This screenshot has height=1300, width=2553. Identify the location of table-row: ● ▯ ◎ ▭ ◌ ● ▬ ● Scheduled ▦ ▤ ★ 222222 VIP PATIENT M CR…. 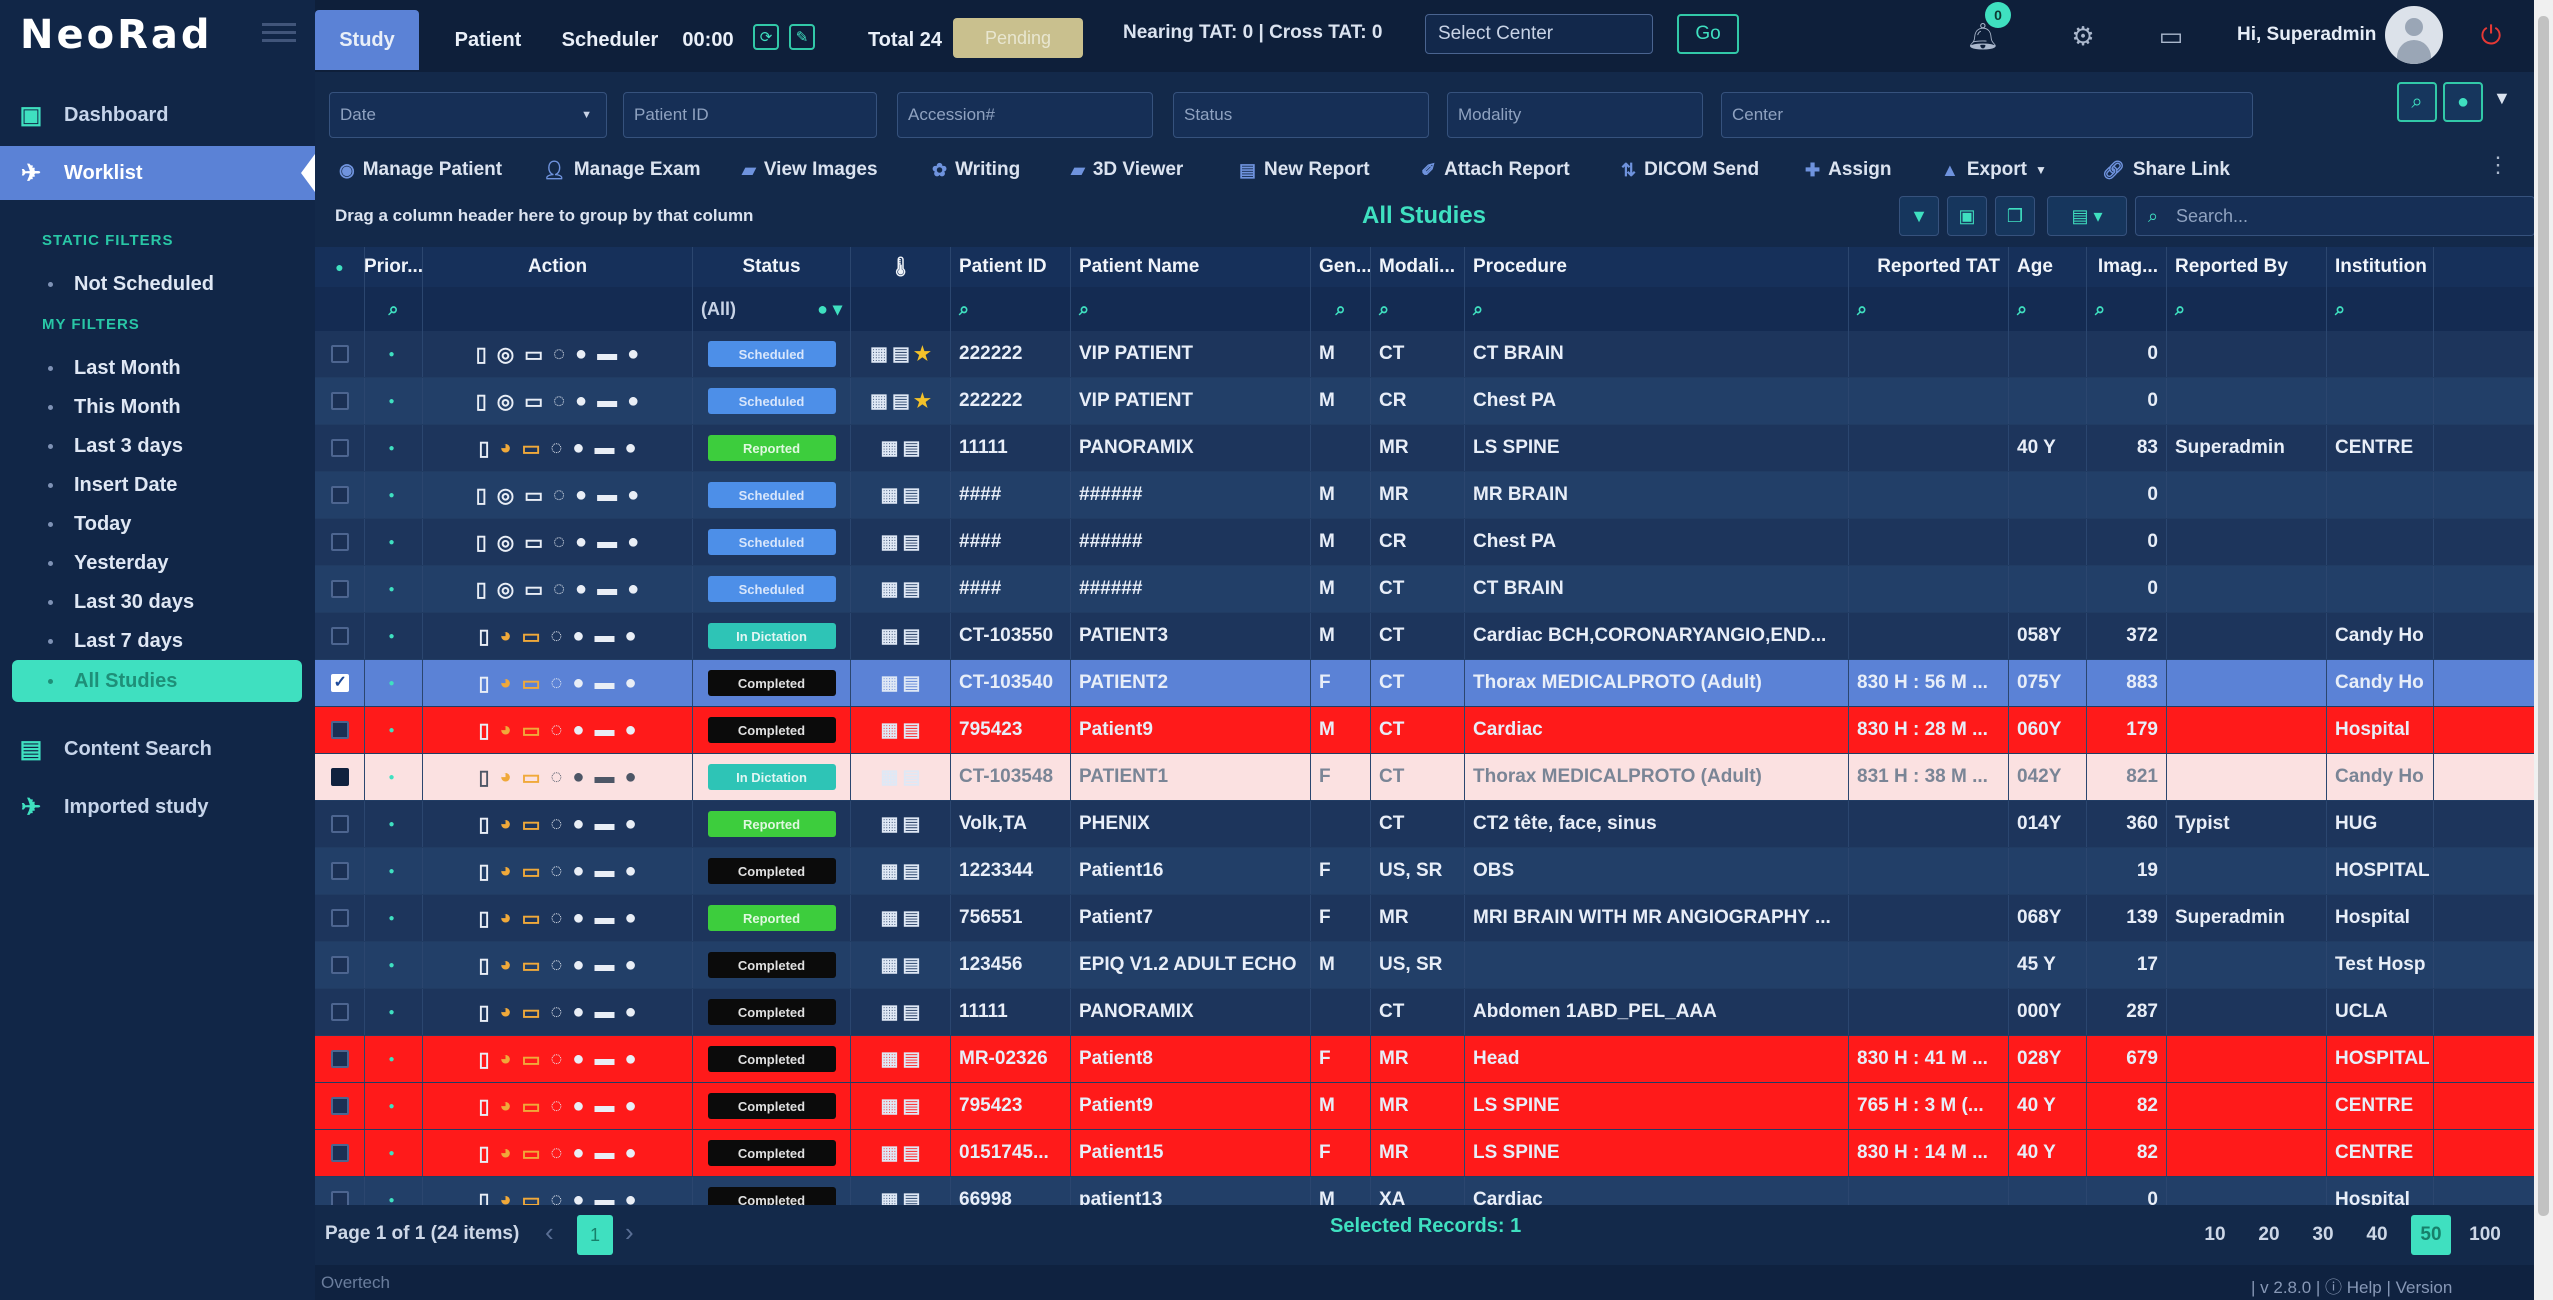
(1424, 401).